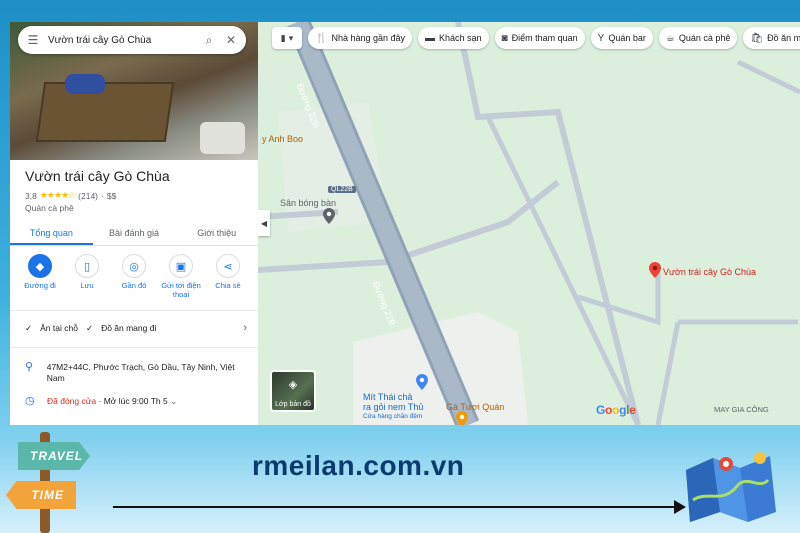 The width and height of the screenshot is (800, 533). I want to click on hours-status: Đã đóng cửa, so click(72, 401).